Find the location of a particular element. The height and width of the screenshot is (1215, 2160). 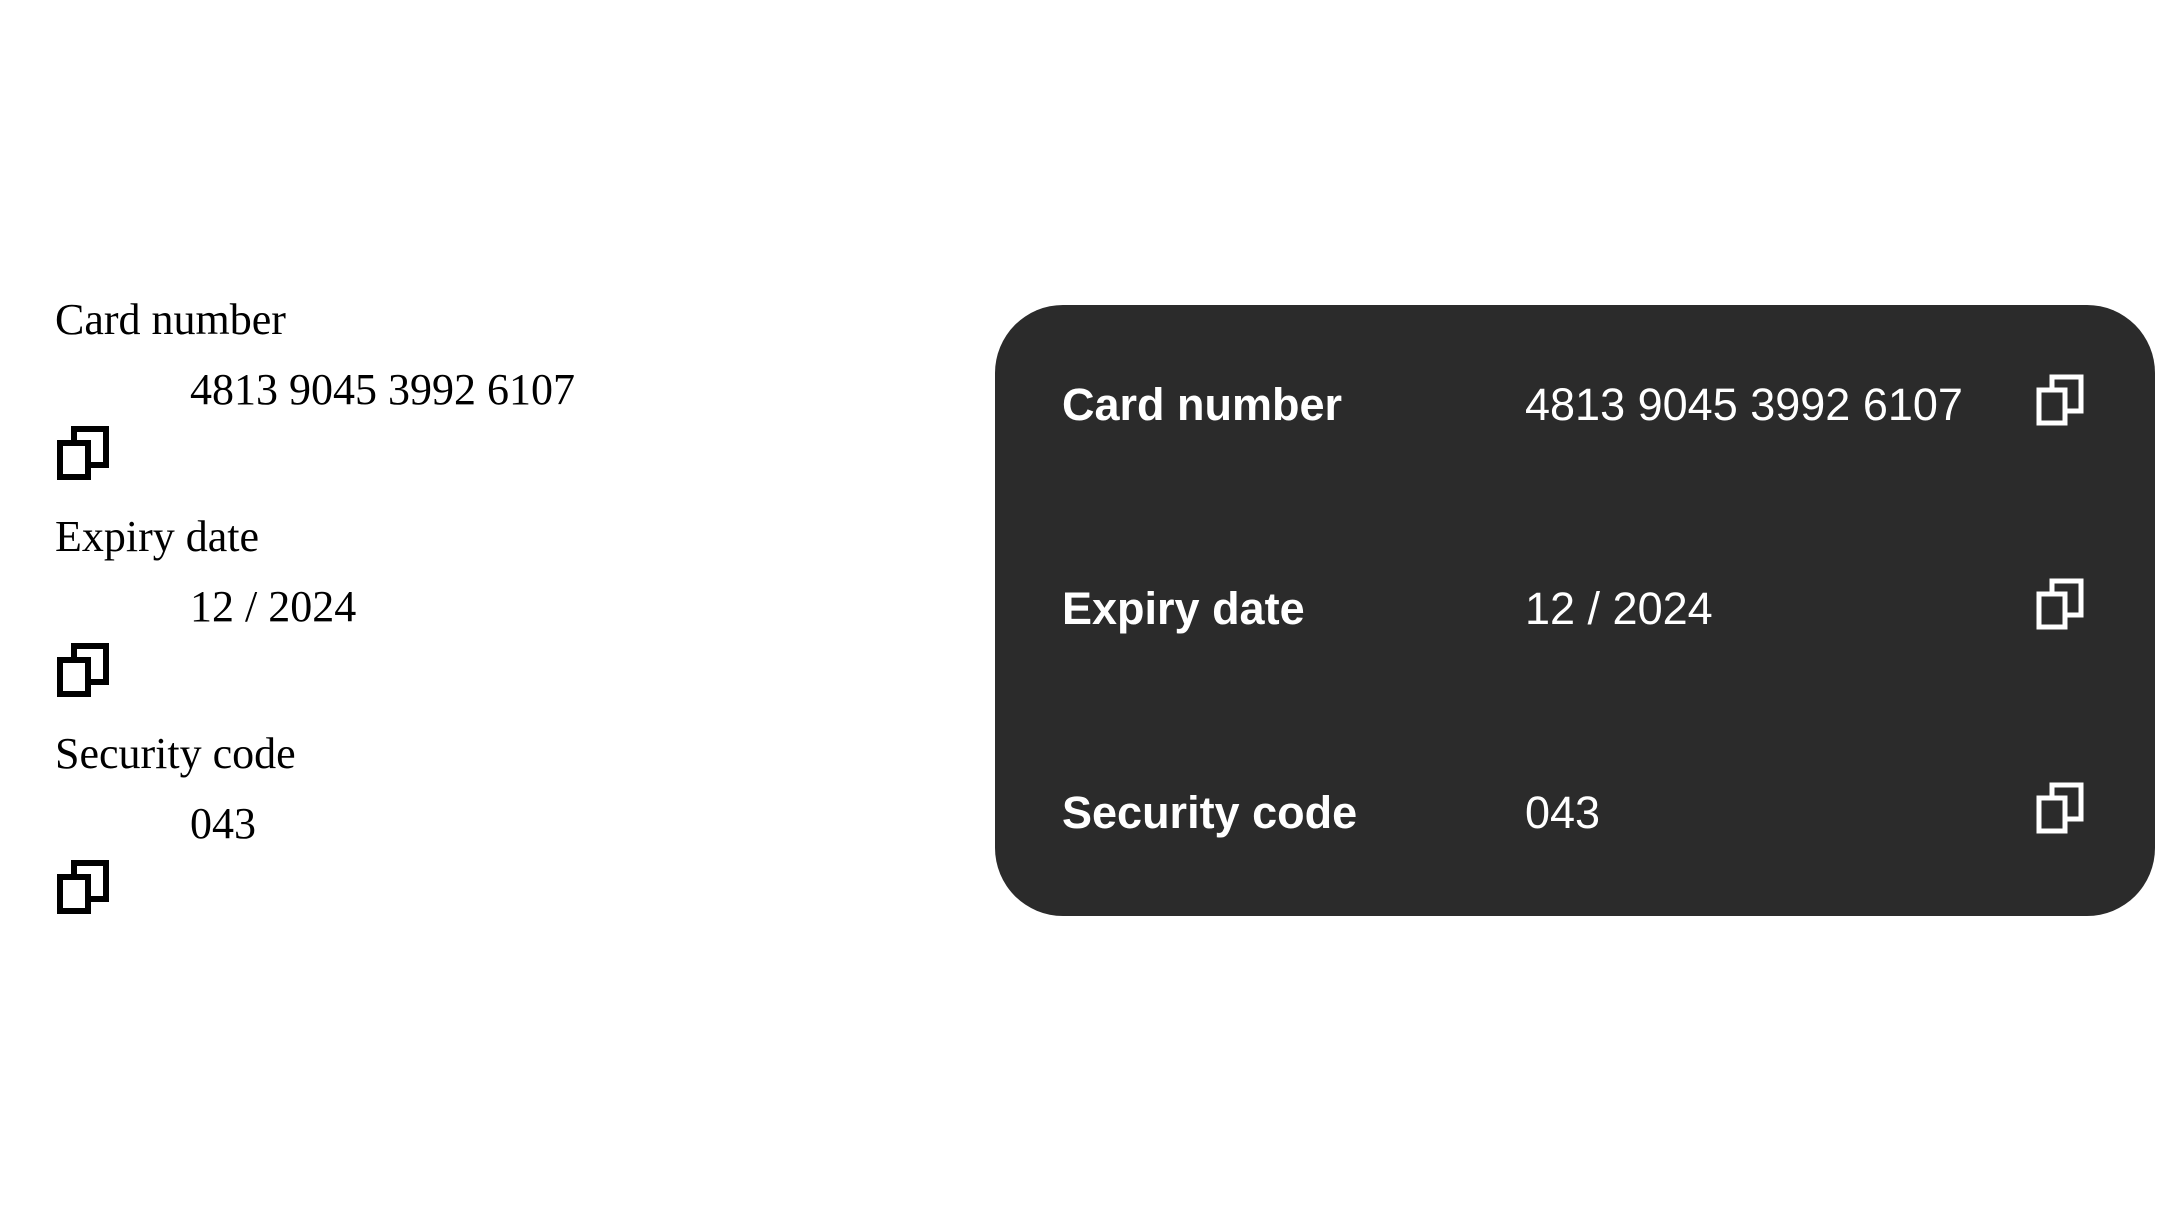

expiry-date-row: Expiry date 12 / 2024 is located at coordinates (1575, 609).